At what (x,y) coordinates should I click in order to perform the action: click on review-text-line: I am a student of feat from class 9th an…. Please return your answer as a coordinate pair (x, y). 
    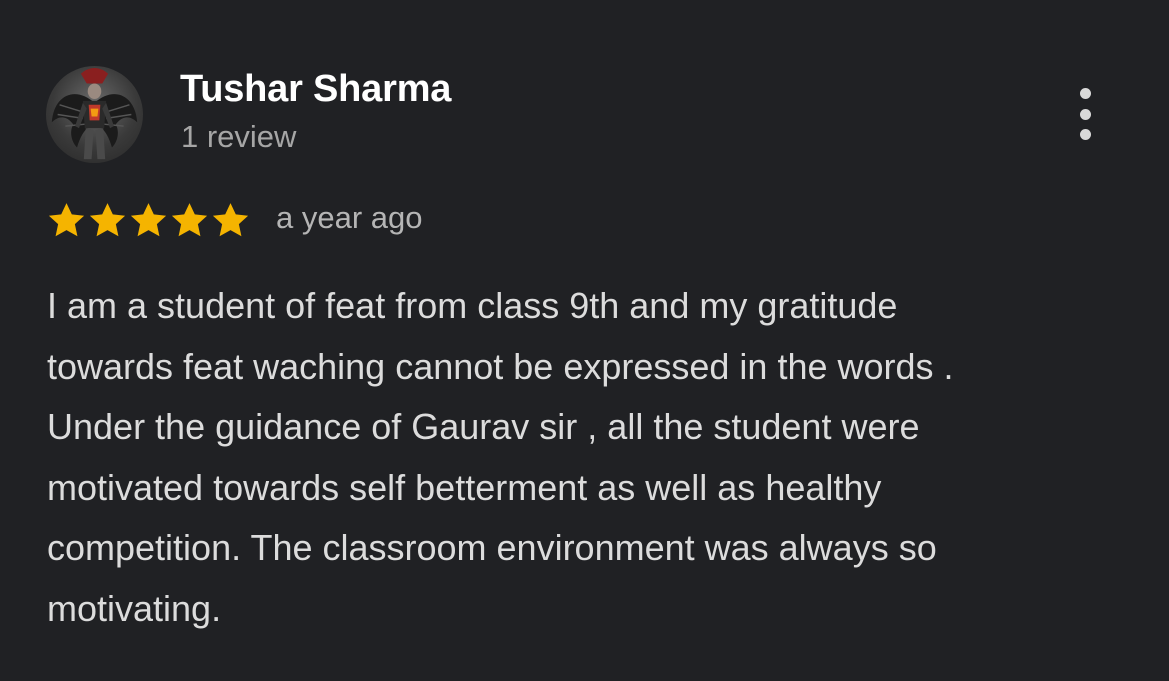
    Looking at the image, I should click on (472, 305).